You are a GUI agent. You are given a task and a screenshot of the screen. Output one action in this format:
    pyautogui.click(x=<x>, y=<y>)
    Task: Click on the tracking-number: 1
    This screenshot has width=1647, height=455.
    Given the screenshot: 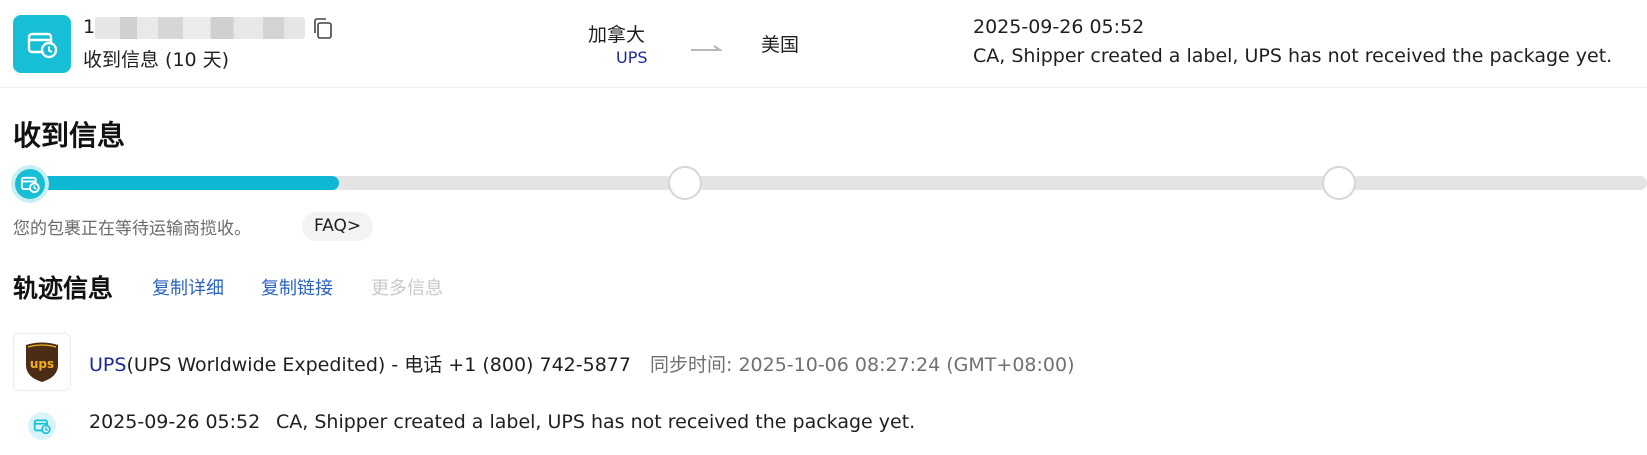 What is the action you would take?
    pyautogui.click(x=89, y=27)
    